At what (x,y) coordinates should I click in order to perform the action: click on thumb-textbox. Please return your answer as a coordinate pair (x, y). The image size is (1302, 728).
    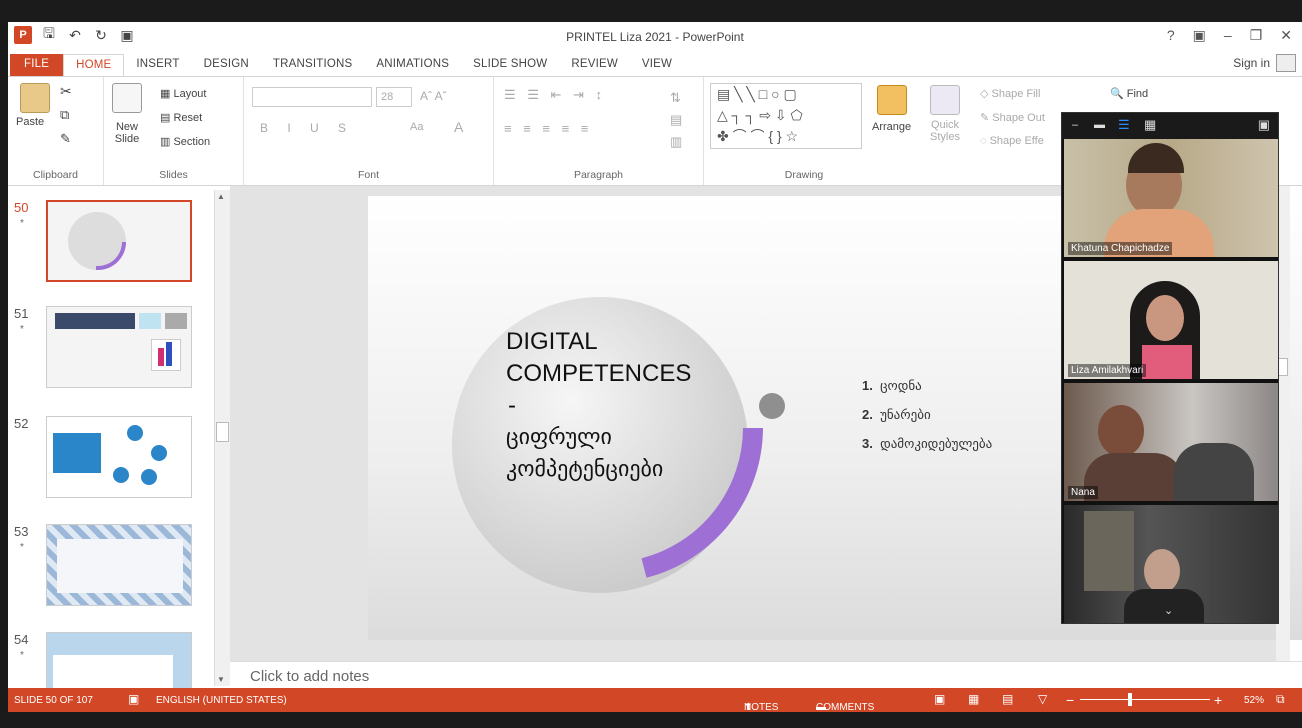
    Looking at the image, I should click on (113, 672).